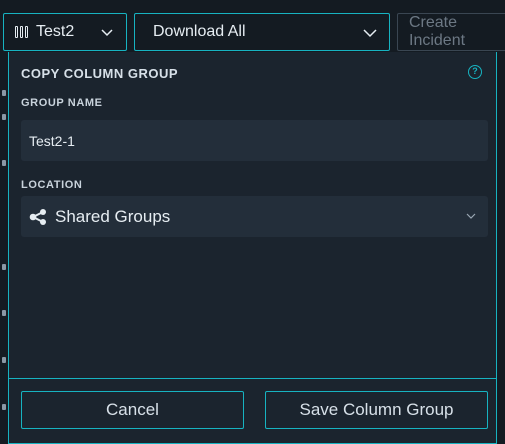 Image resolution: width=505 pixels, height=444 pixels. I want to click on location-value: Shared Groups, so click(113, 216).